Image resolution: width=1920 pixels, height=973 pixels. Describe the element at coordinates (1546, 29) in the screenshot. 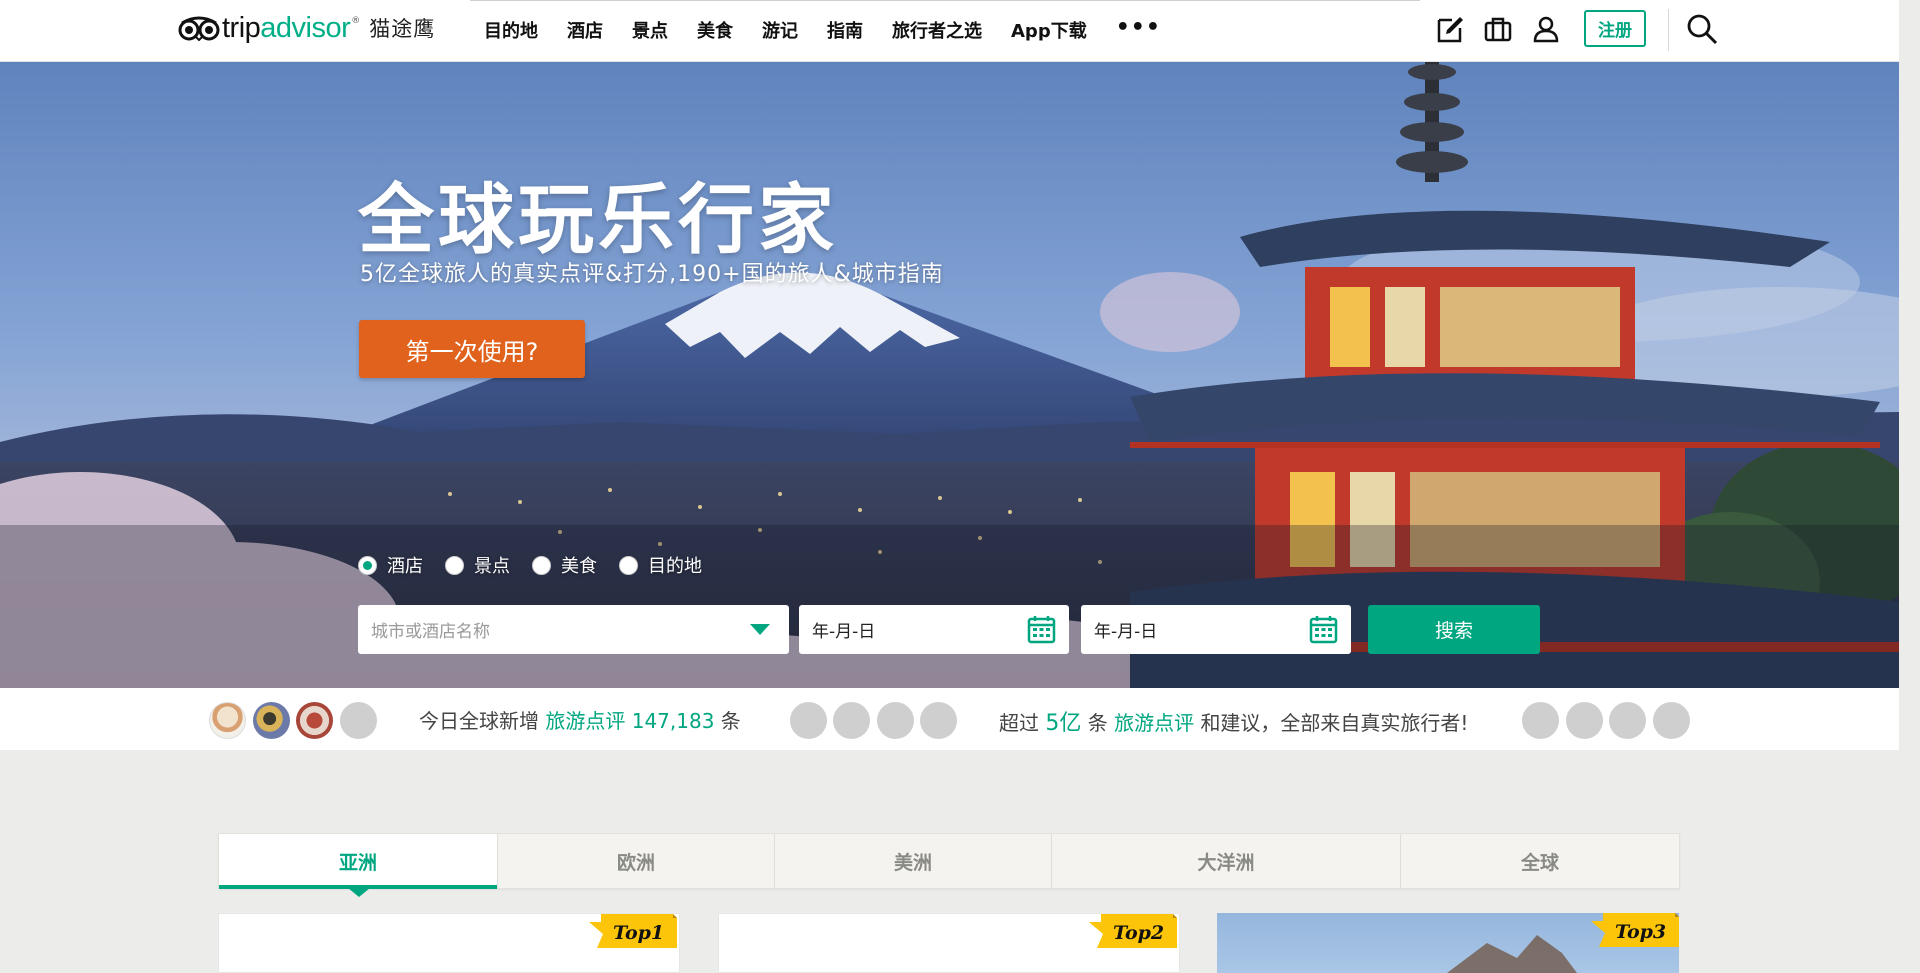

I see `user-icon` at that location.